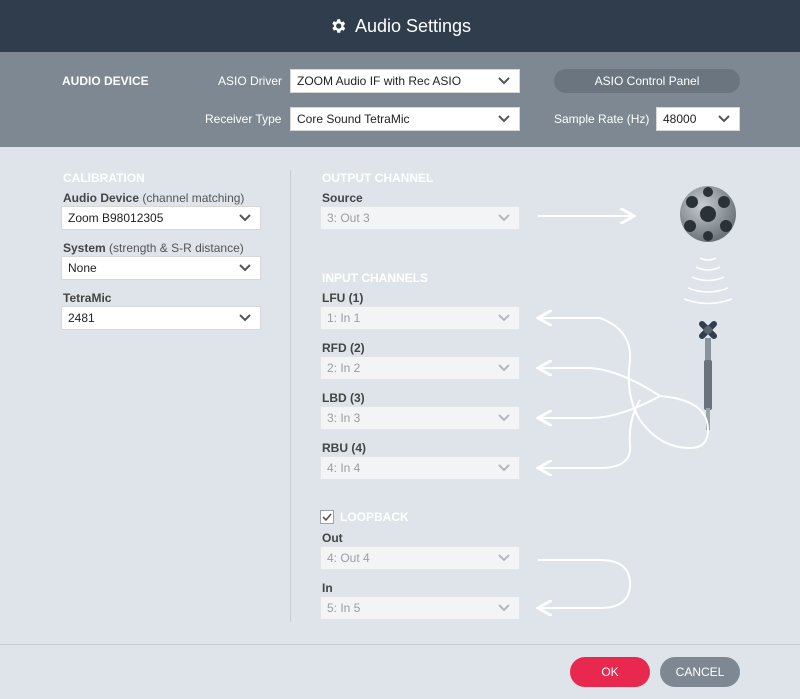  Describe the element at coordinates (700, 672) in the screenshot. I see `cancel-button: CANCEL` at that location.